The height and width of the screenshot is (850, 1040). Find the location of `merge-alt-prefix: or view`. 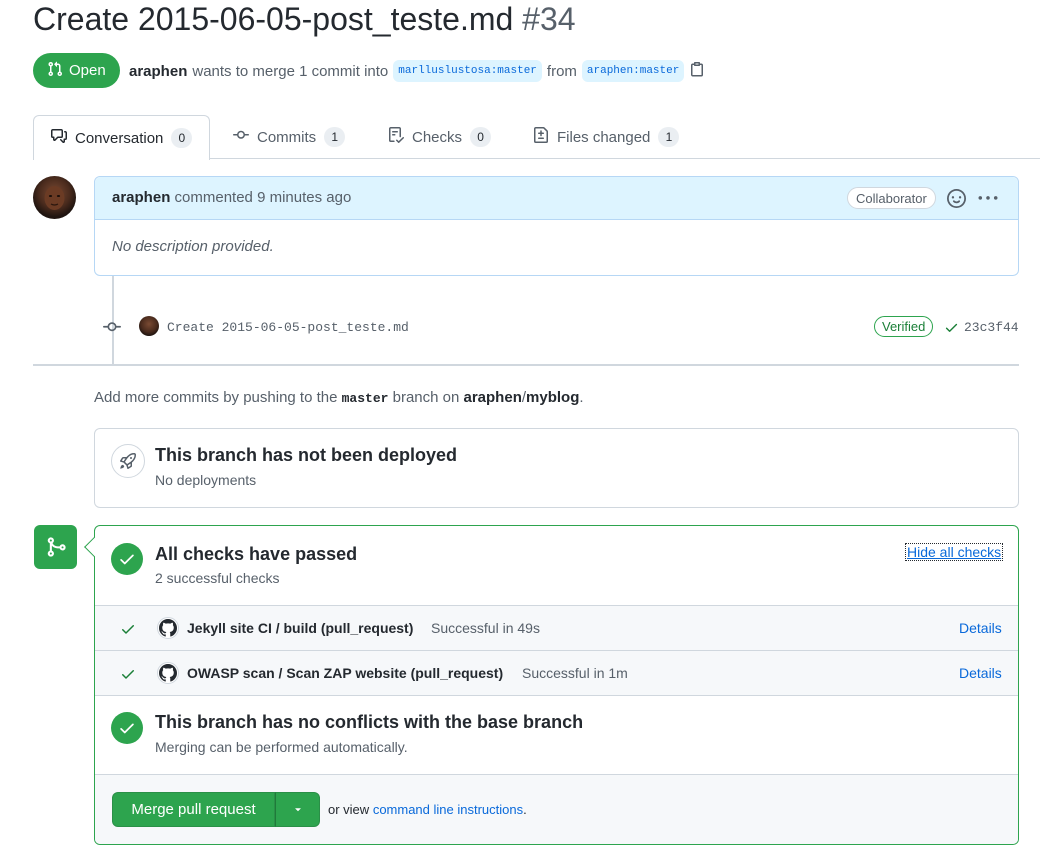

merge-alt-prefix: or view is located at coordinates (349, 809).